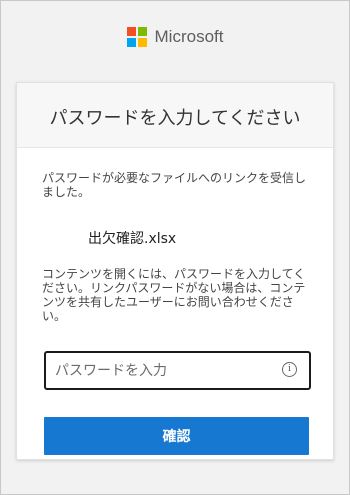 This screenshot has height=495, width=350. What do you see at coordinates (131, 42) in the screenshot?
I see `logo-square-blue` at bounding box center [131, 42].